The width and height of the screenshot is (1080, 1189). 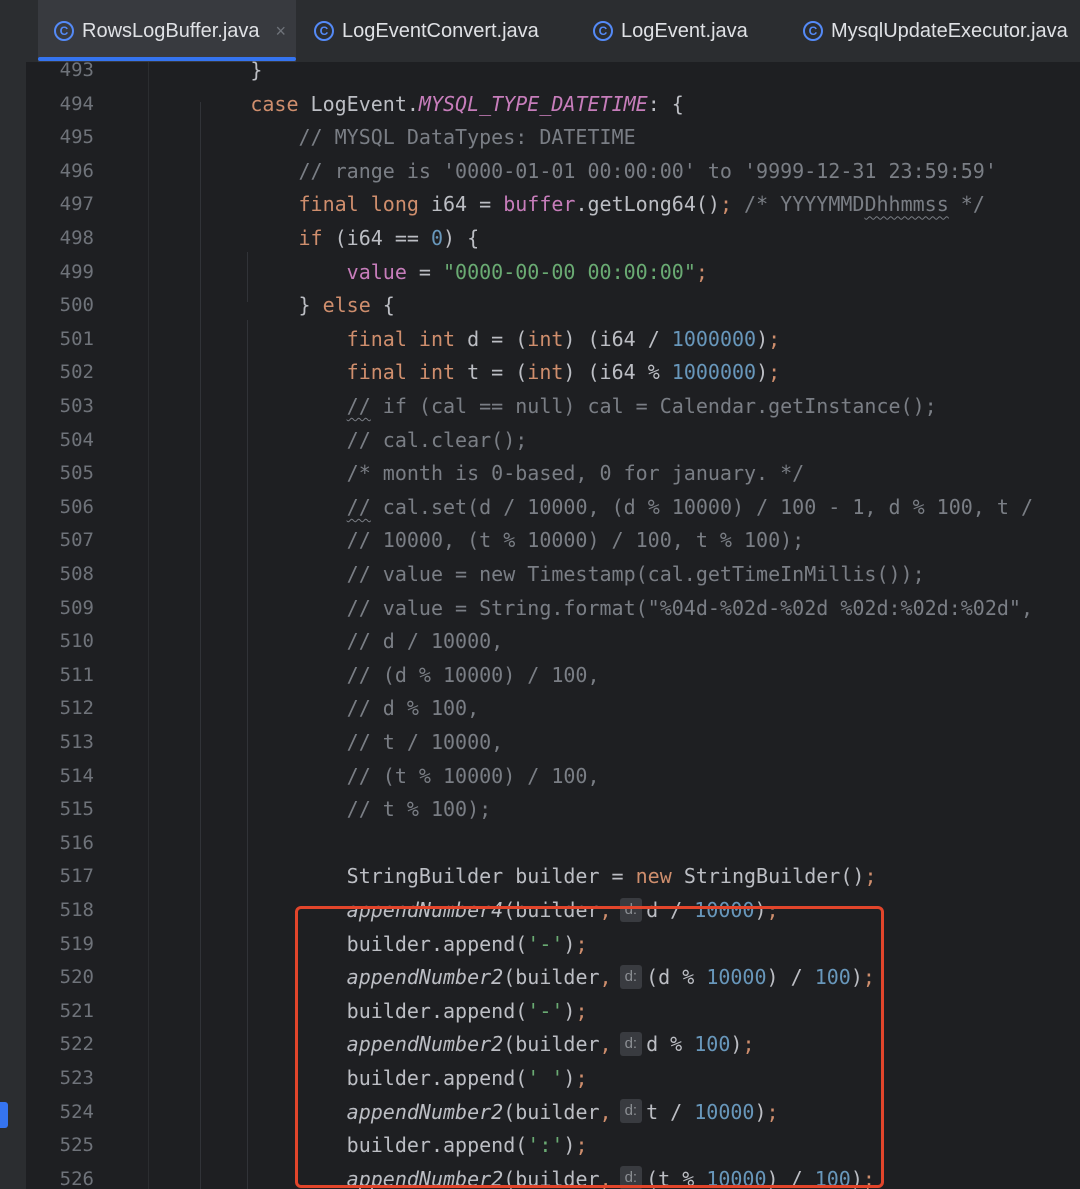 I want to click on code-token: else, so click(x=352, y=305).